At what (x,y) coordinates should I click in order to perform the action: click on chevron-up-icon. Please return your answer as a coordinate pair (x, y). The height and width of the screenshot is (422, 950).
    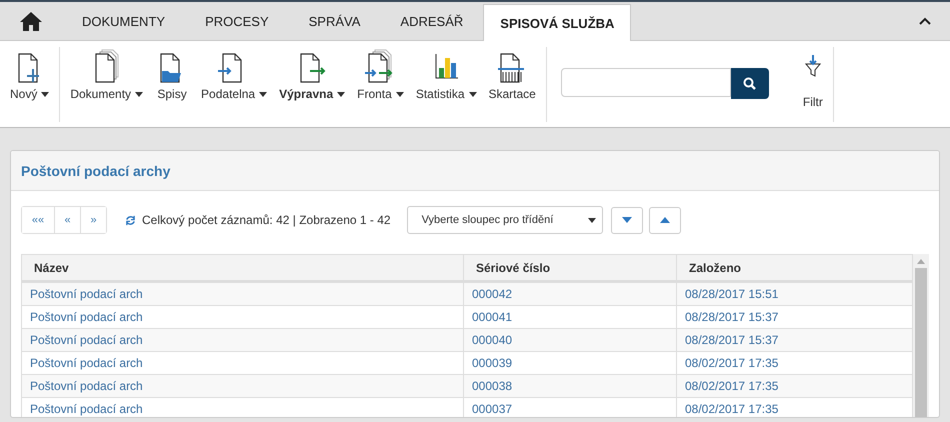
    Looking at the image, I should click on (925, 21).